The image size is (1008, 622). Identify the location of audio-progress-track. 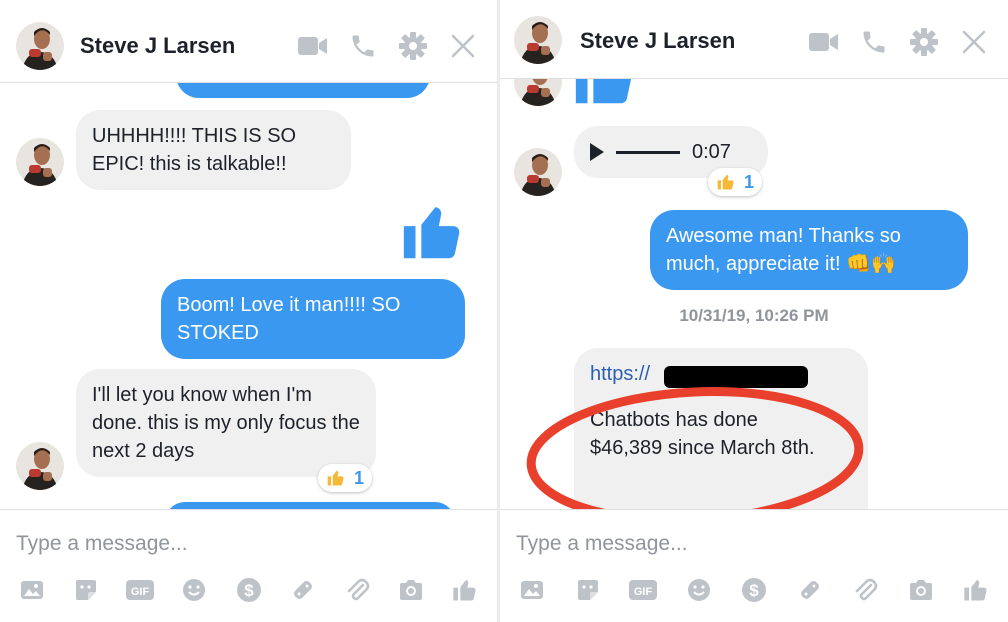
(648, 152).